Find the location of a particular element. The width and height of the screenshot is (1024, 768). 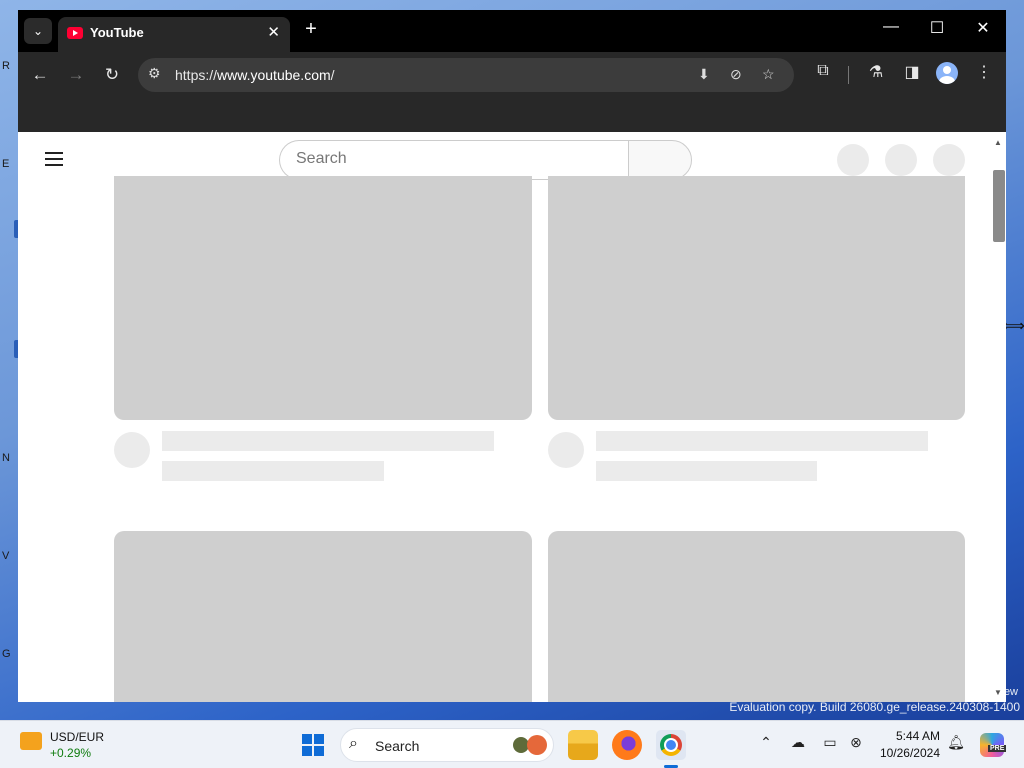

widget-title: USD/EUR is located at coordinates (77, 737).